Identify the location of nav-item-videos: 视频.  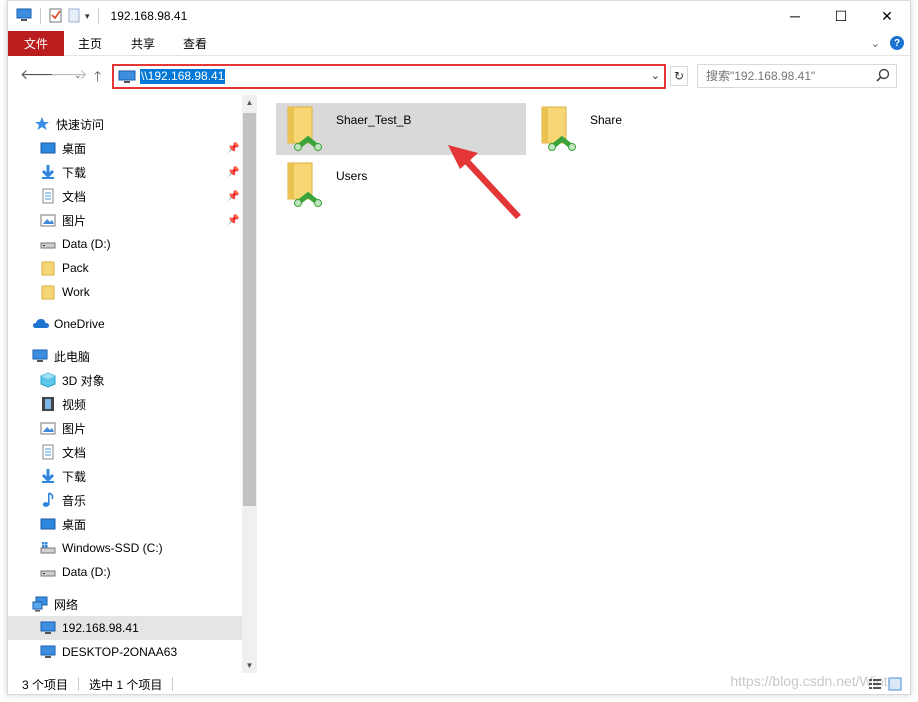
(63, 404).